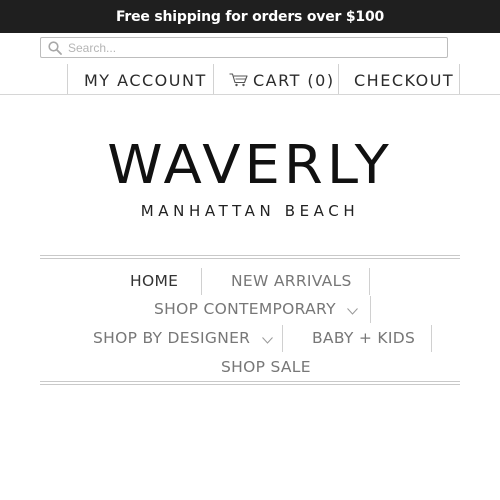  I want to click on nav-item-shop-sale: SHOP SALE, so click(266, 367).